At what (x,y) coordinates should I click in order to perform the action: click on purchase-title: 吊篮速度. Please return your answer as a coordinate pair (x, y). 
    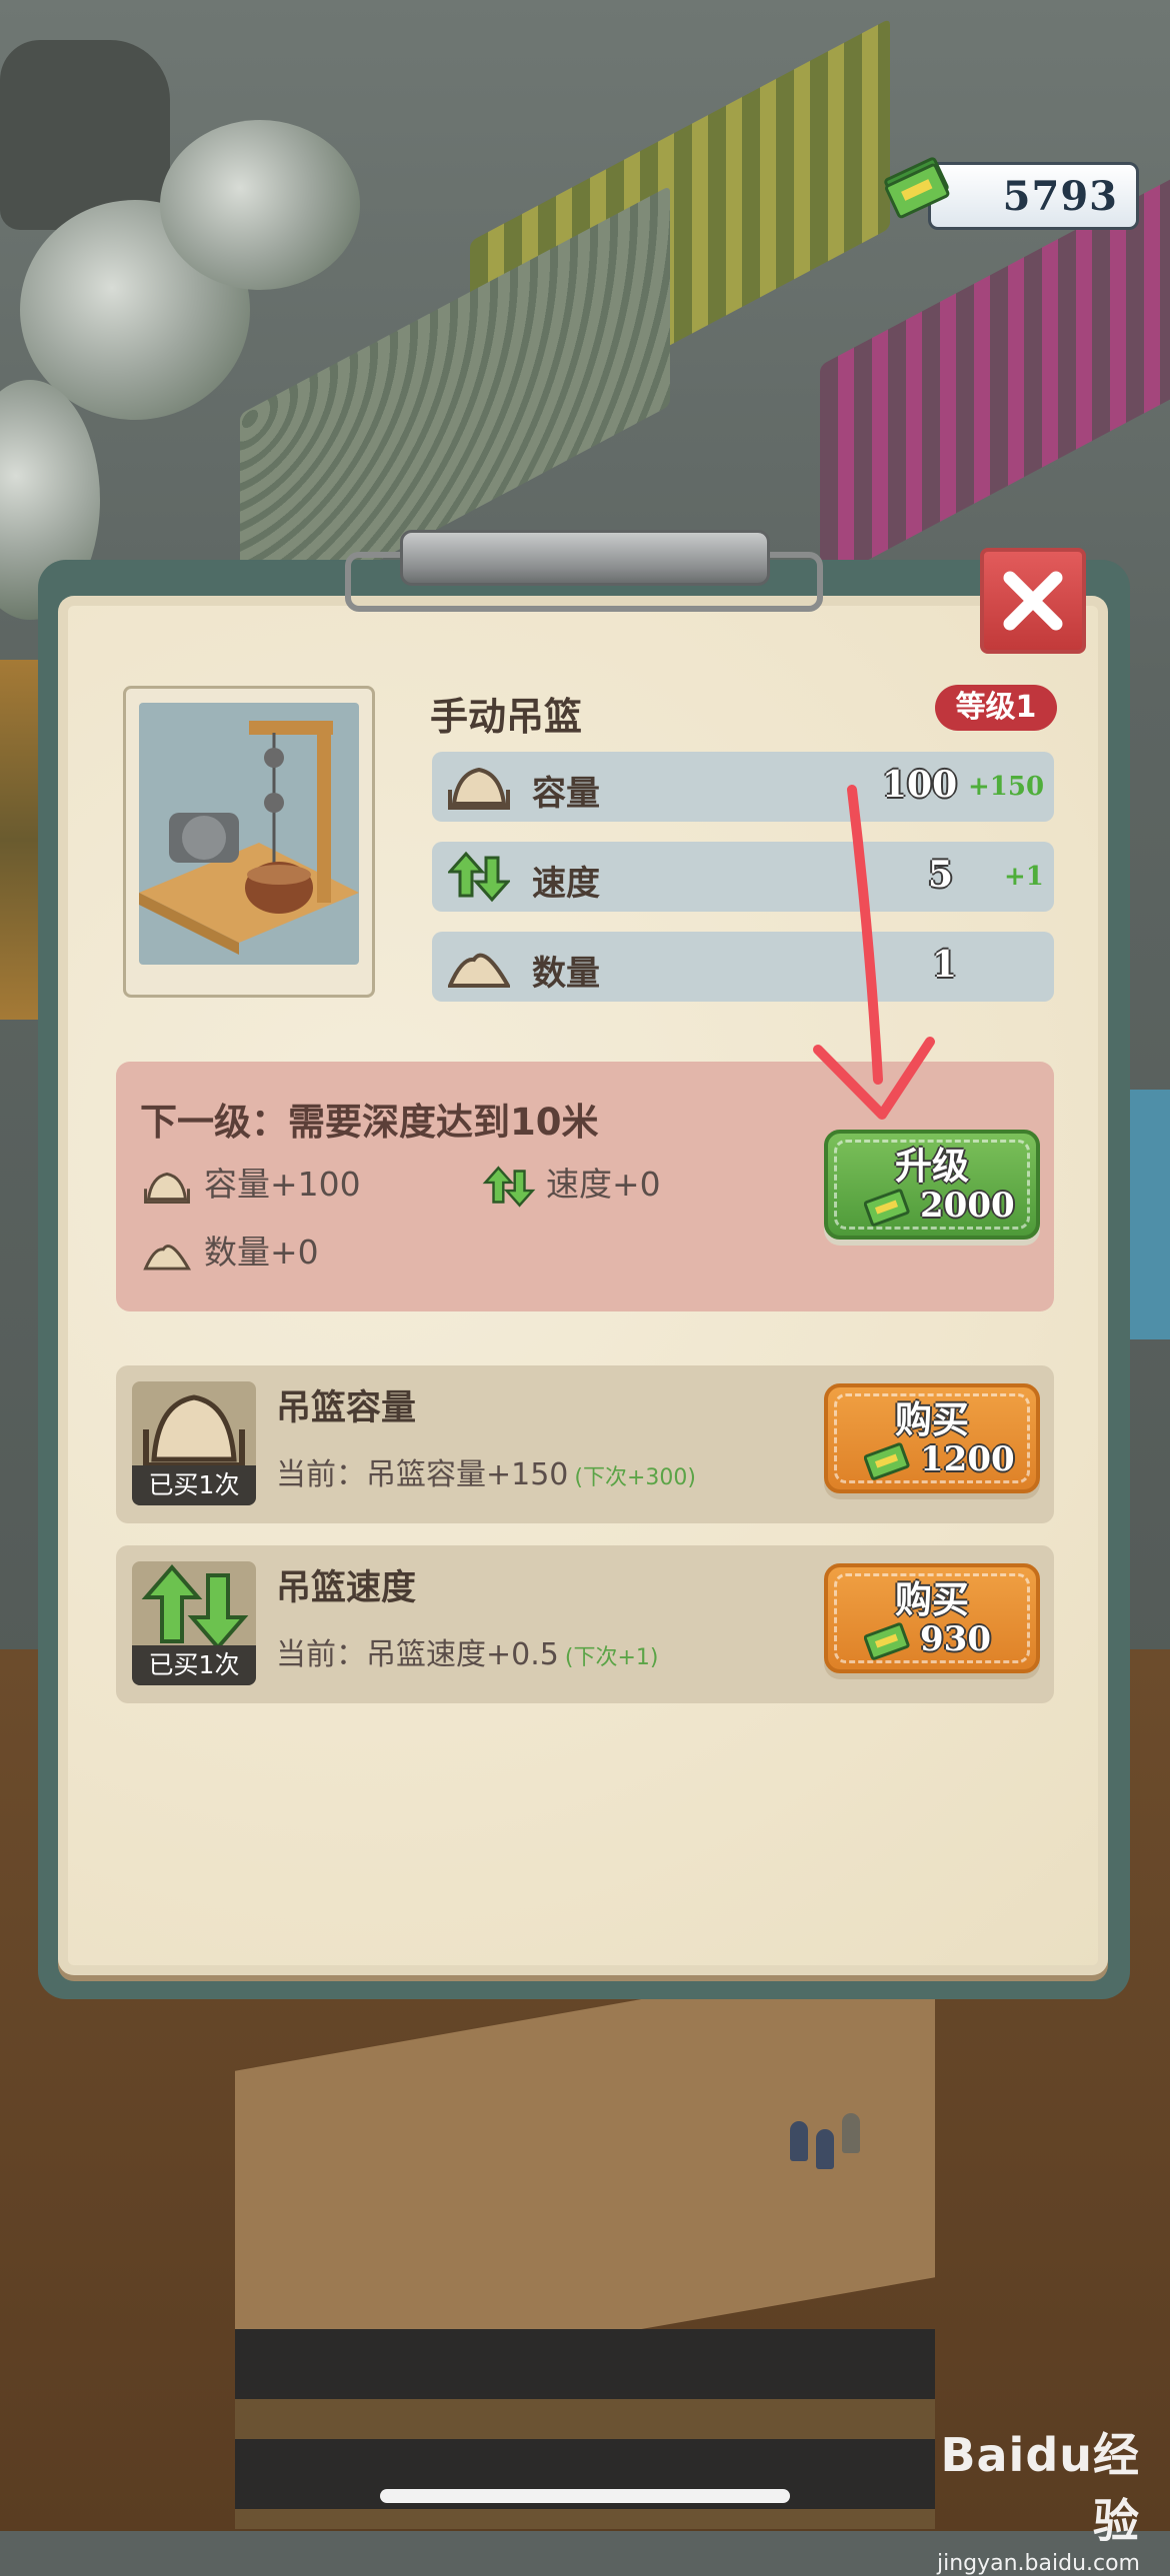
    Looking at the image, I should click on (346, 1588).